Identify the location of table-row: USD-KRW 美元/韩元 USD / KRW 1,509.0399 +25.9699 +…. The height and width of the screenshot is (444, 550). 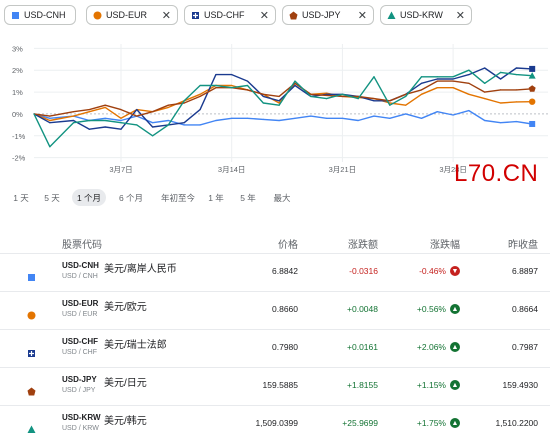
(275, 424).